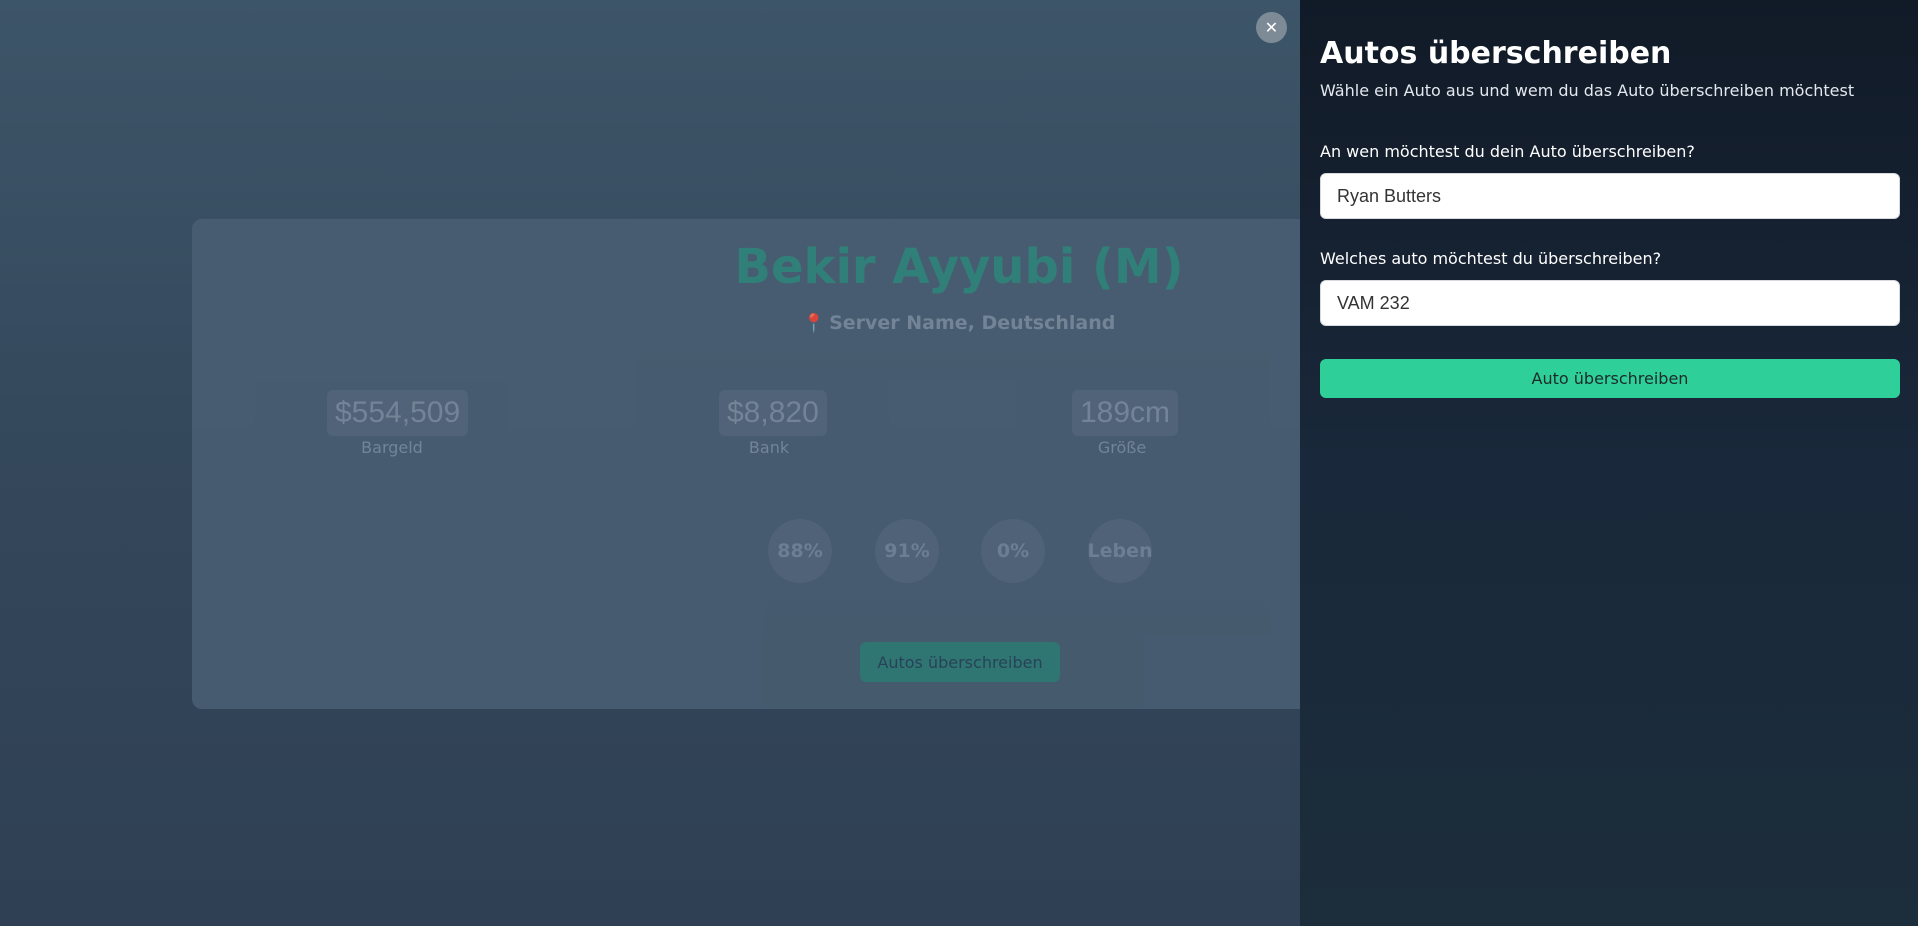 This screenshot has width=1918, height=926. Describe the element at coordinates (392, 447) in the screenshot. I see `stat-label: Bargeld` at that location.